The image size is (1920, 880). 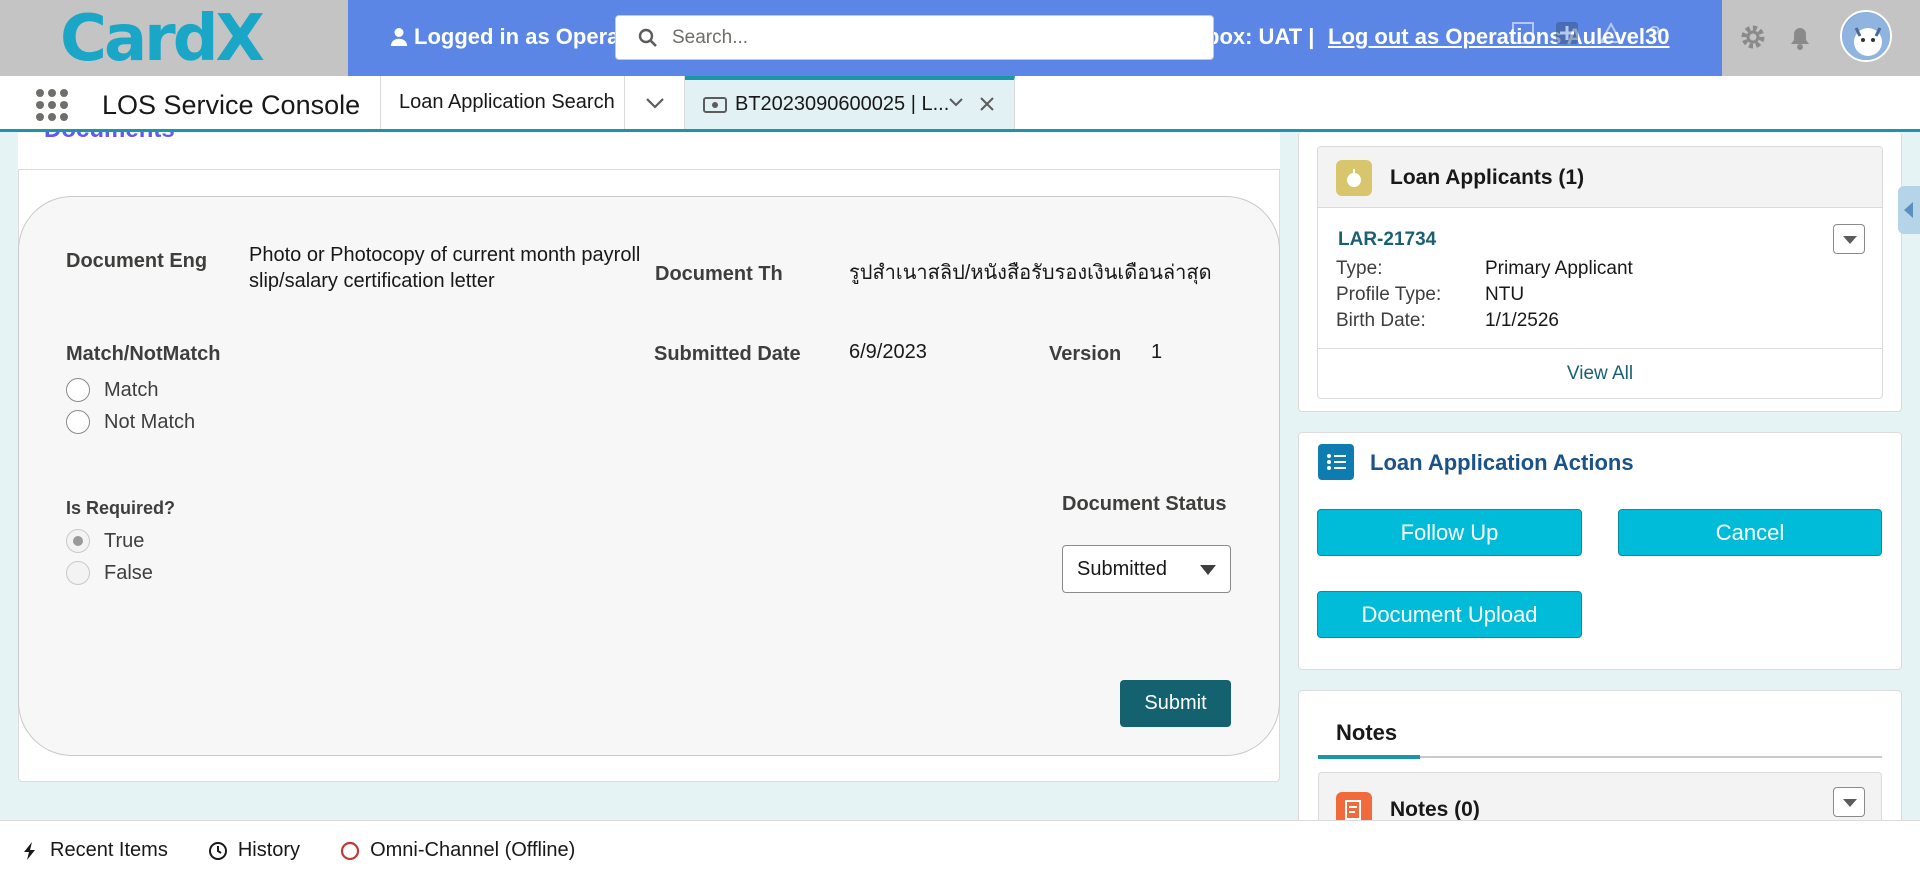 I want to click on document-status-select: Submitted, so click(x=1146, y=569).